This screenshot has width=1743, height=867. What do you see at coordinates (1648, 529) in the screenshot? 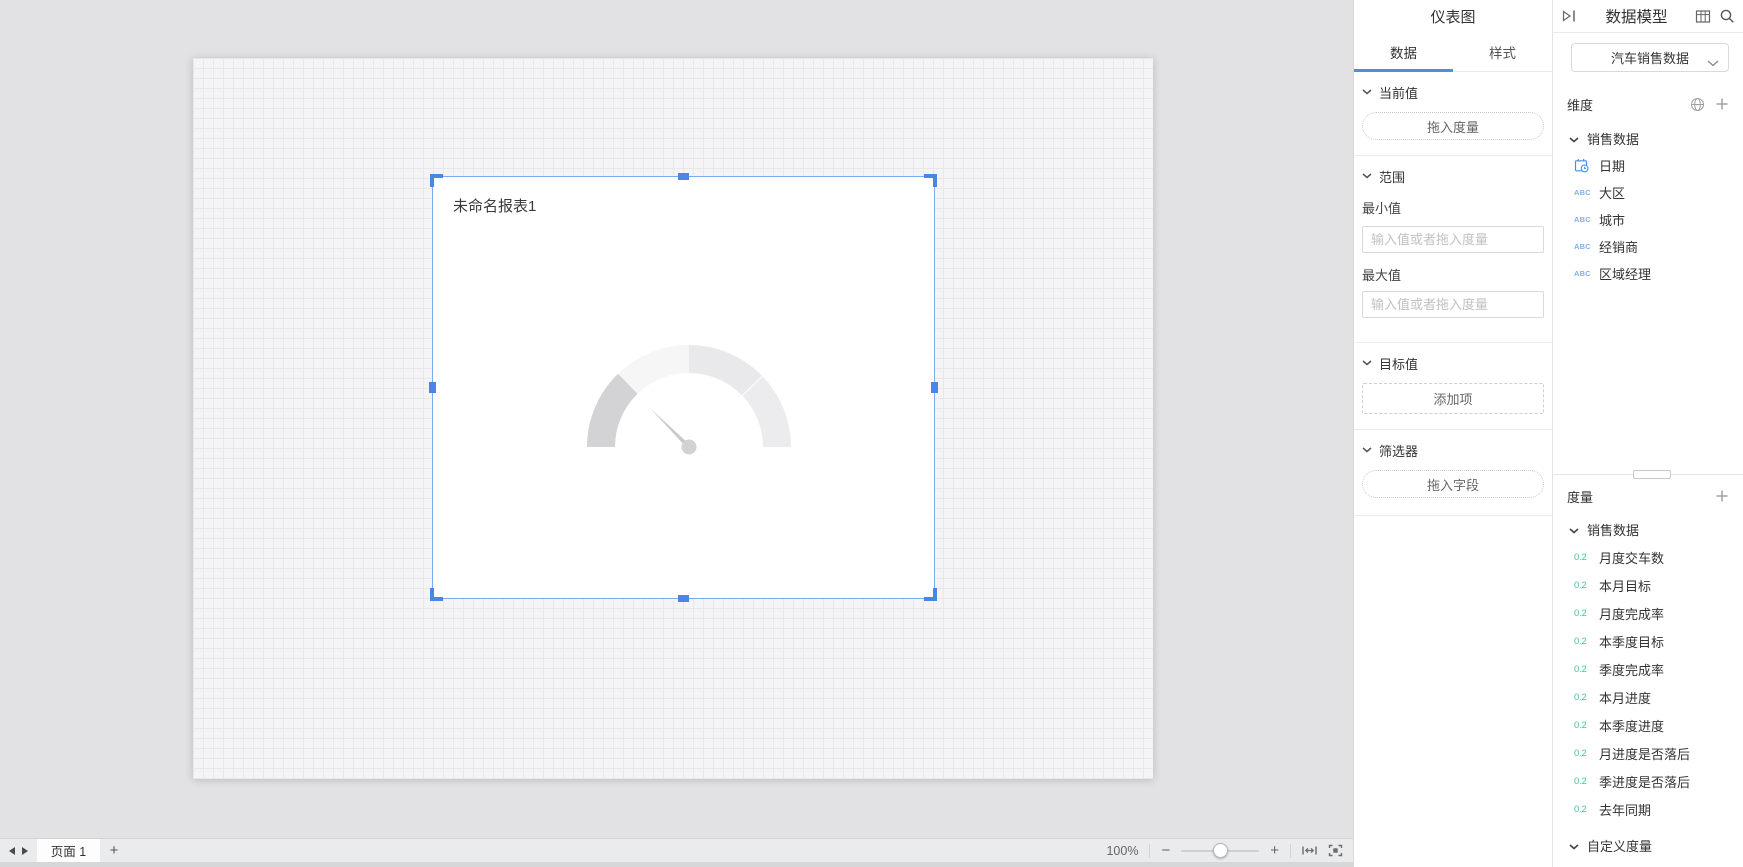
I see `measure-group: 销售数据` at bounding box center [1648, 529].